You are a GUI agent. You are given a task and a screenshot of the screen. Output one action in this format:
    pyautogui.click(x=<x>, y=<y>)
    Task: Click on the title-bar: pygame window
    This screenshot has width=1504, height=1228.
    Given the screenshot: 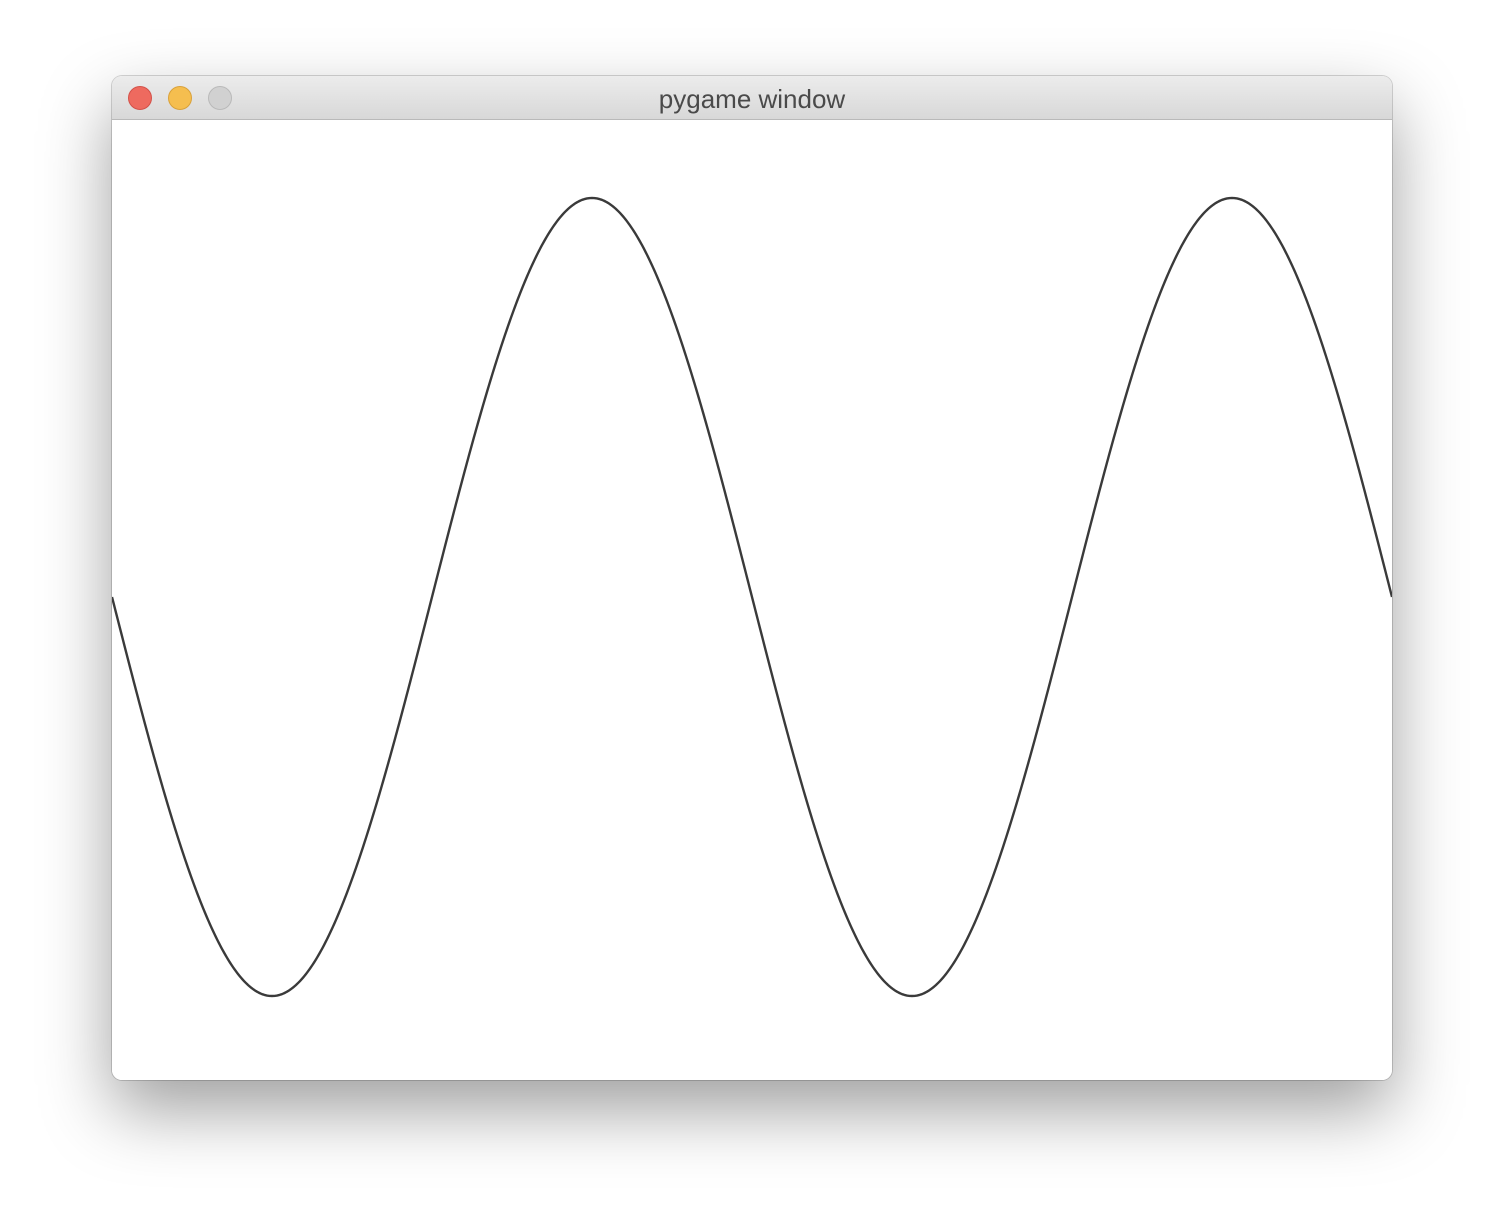 What is the action you would take?
    pyautogui.click(x=752, y=98)
    